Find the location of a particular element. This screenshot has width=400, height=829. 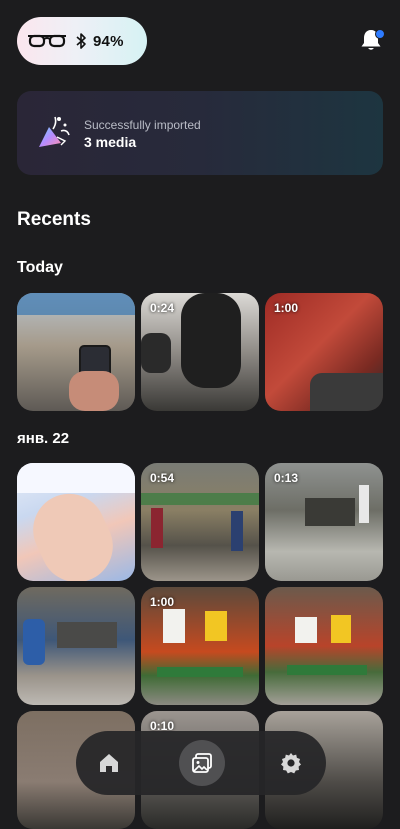

import-icon is located at coordinates (54, 131).